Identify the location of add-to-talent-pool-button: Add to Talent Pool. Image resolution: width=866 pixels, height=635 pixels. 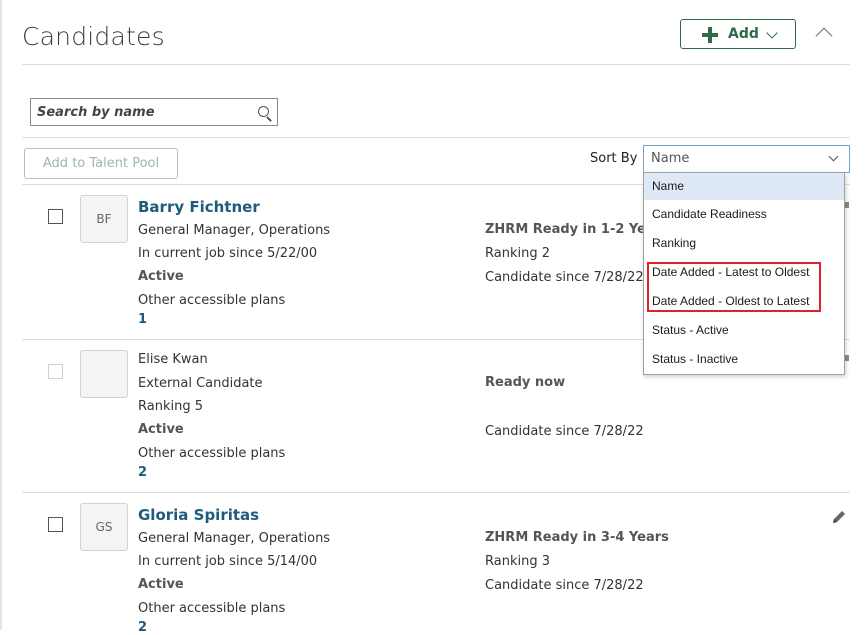
(101, 163).